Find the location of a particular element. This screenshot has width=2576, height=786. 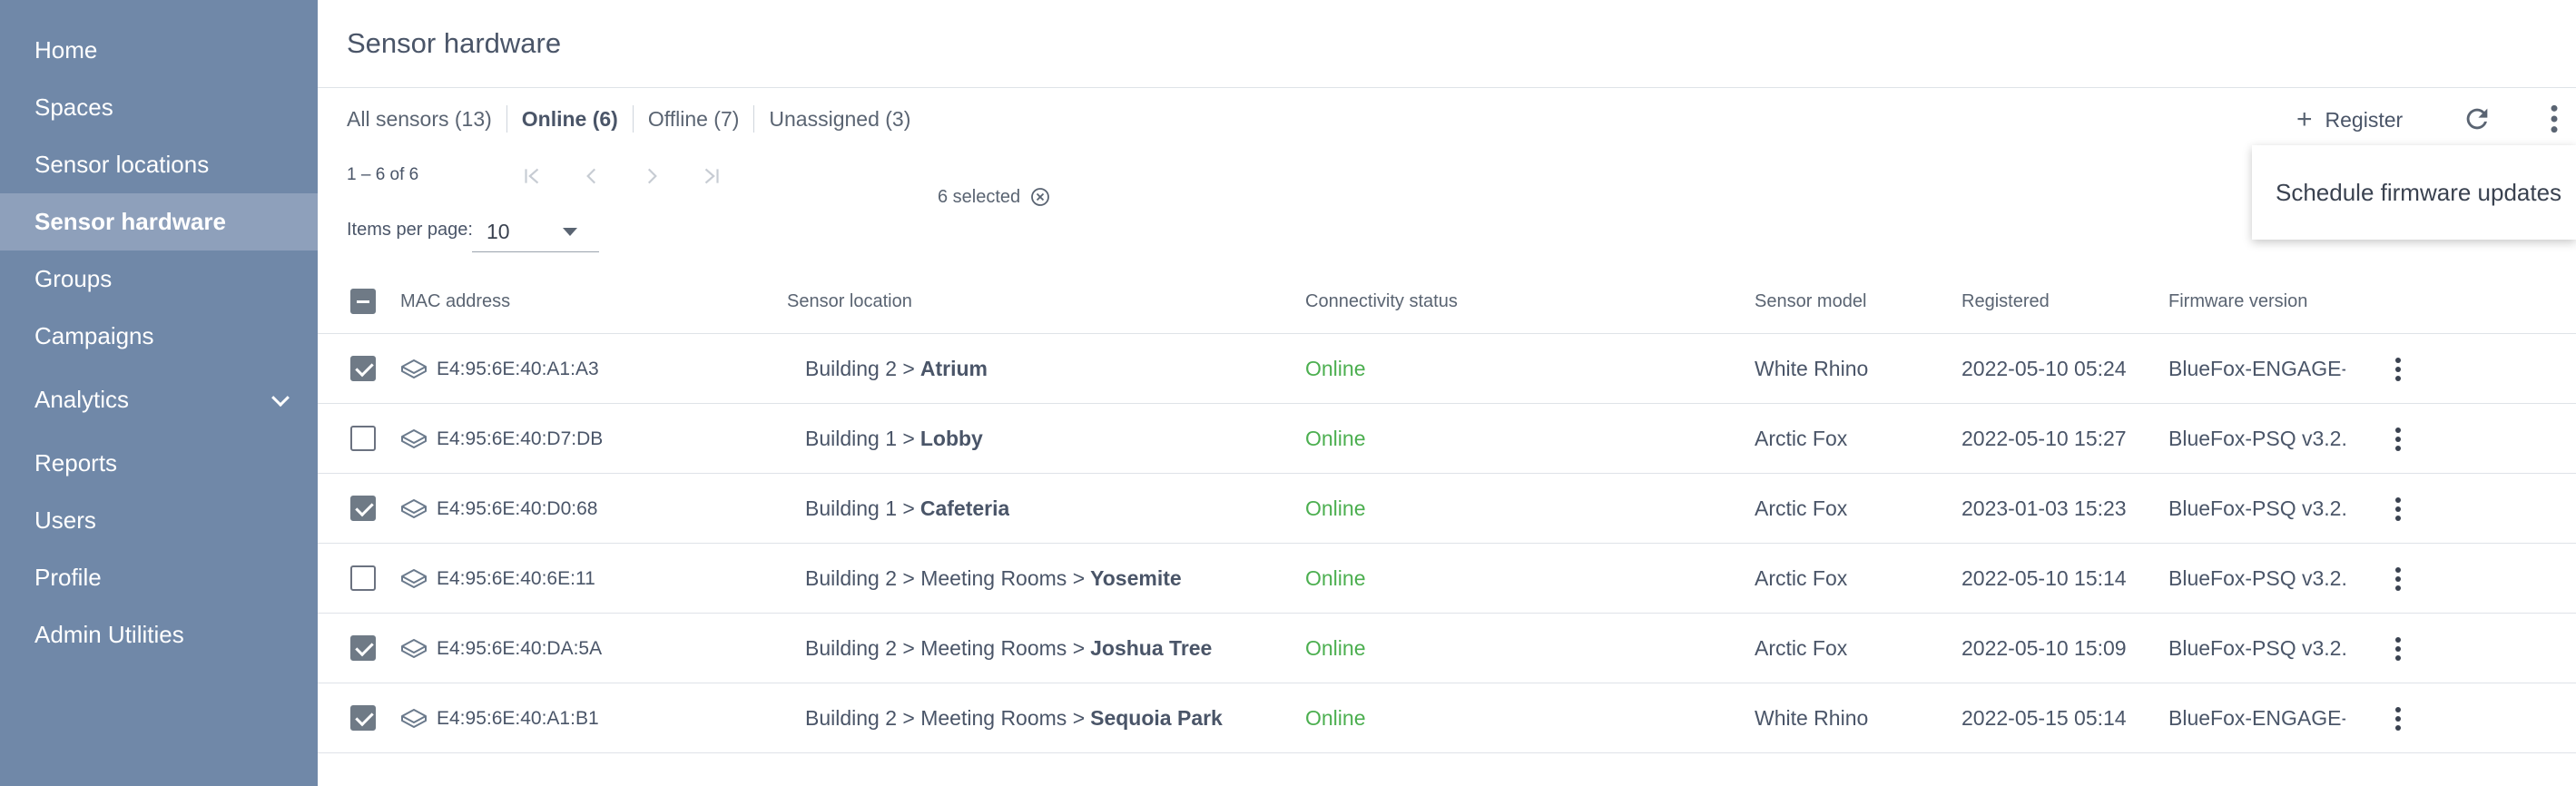

mac-address: E4:95:6E:40:DA:5A is located at coordinates (519, 648).